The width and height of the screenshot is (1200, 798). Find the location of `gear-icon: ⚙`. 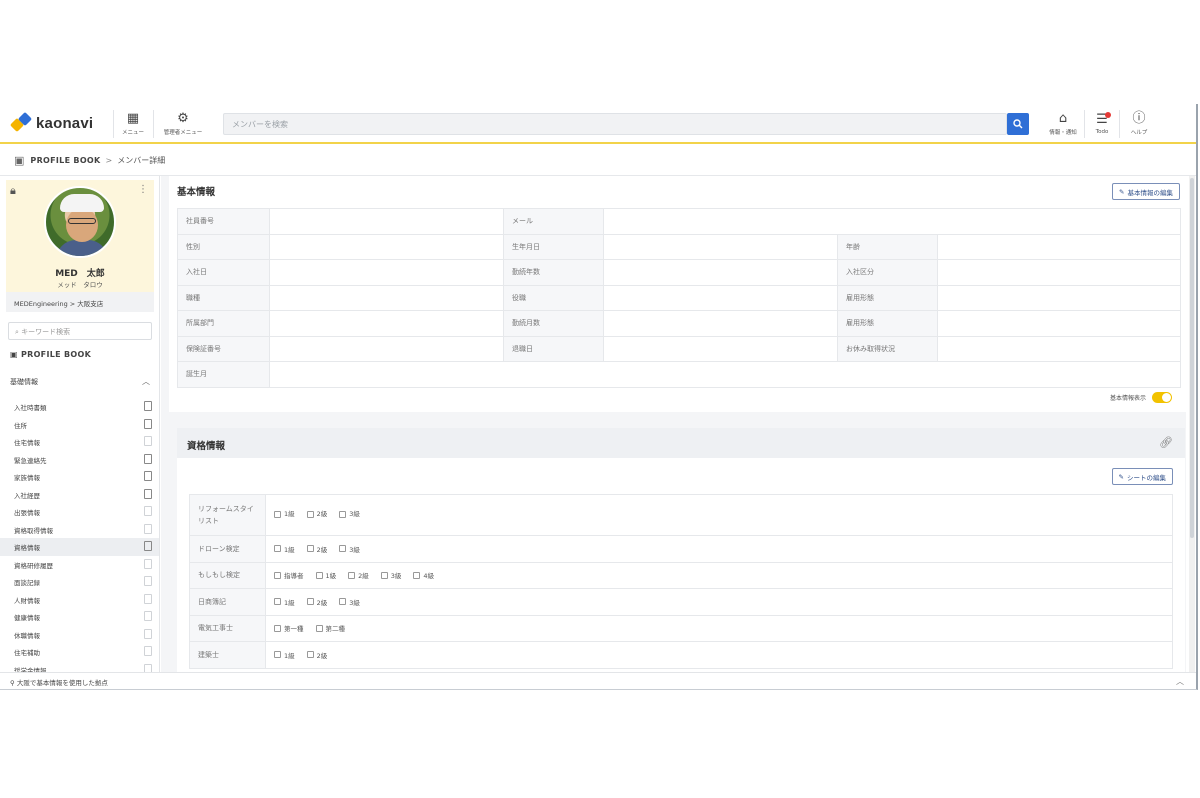

gear-icon: ⚙ is located at coordinates (183, 118).